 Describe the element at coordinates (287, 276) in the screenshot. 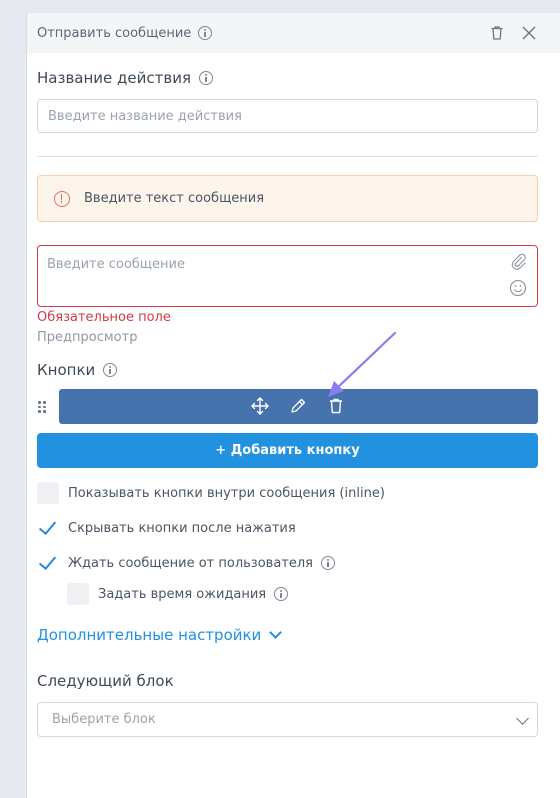

I see `message-textarea: Введите сообщение` at that location.